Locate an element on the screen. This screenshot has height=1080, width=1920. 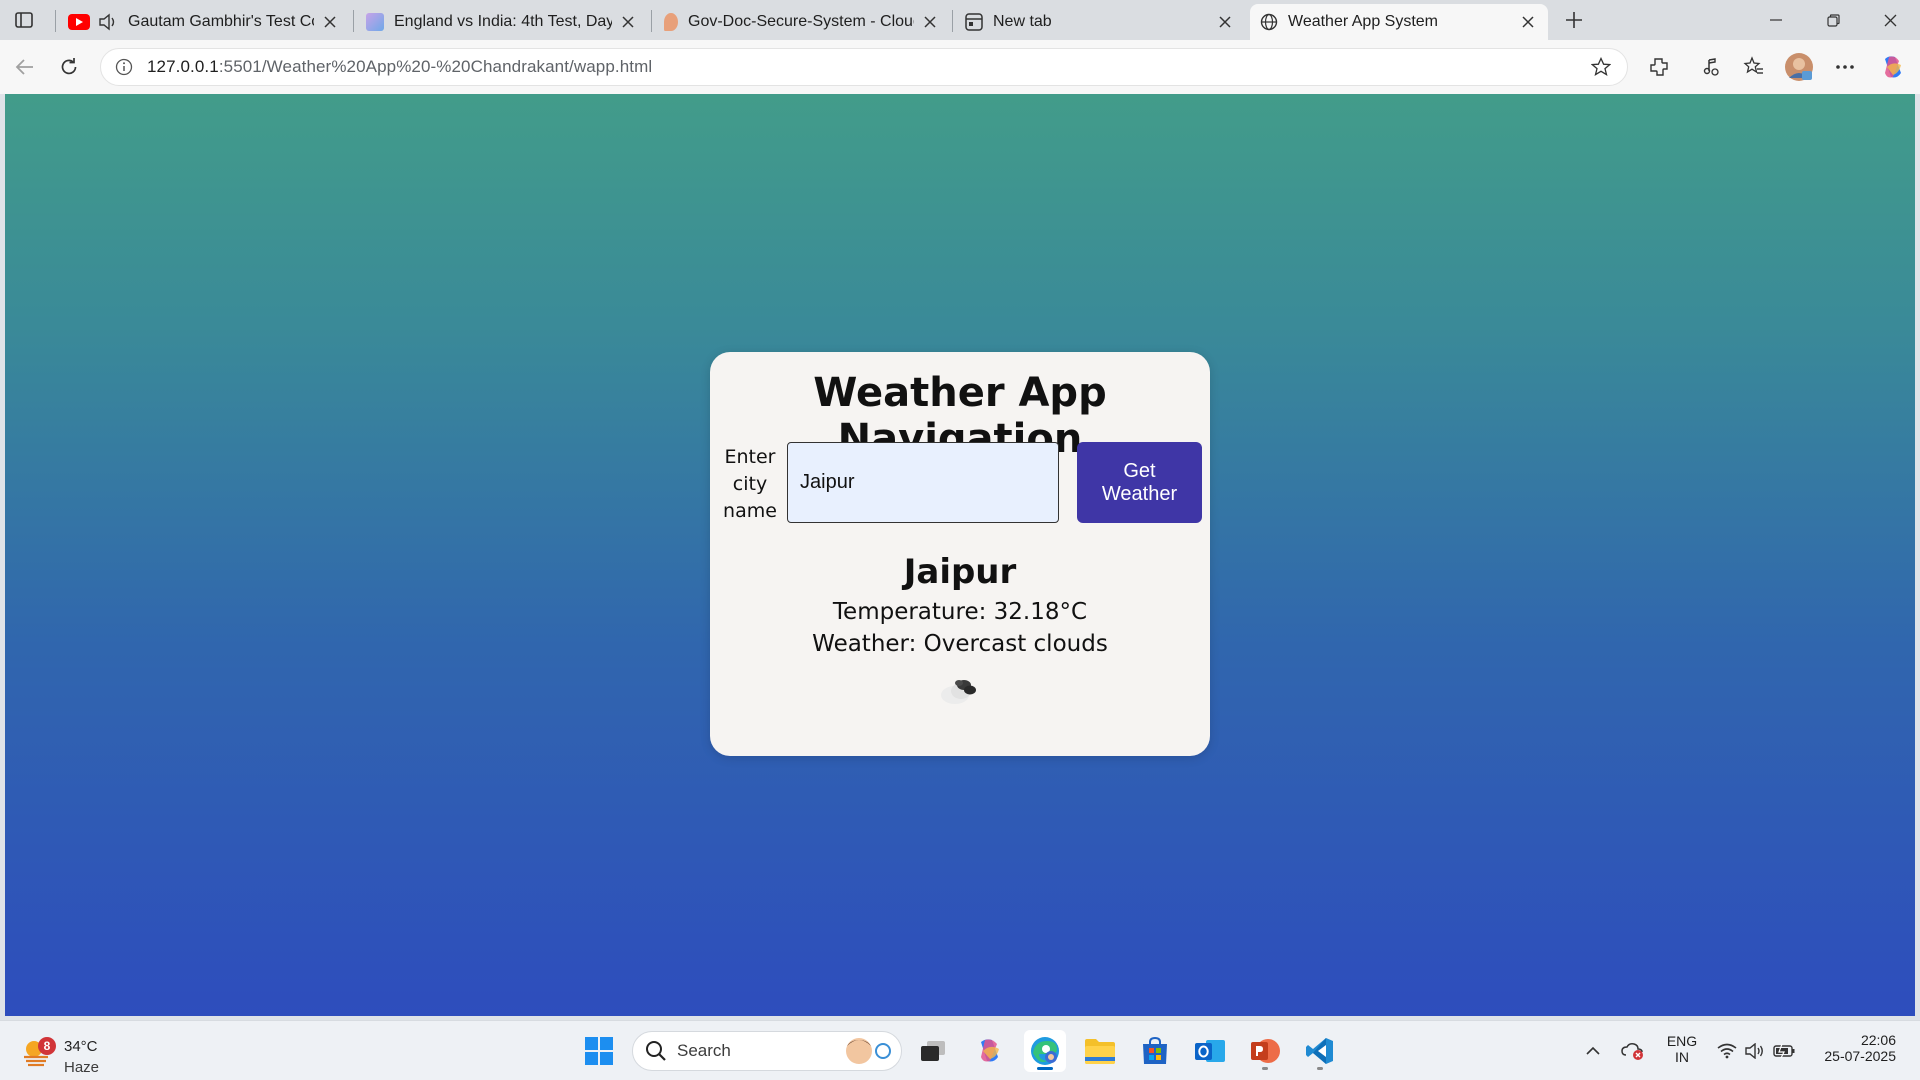
file-explorer-icon is located at coordinates (1100, 1051).